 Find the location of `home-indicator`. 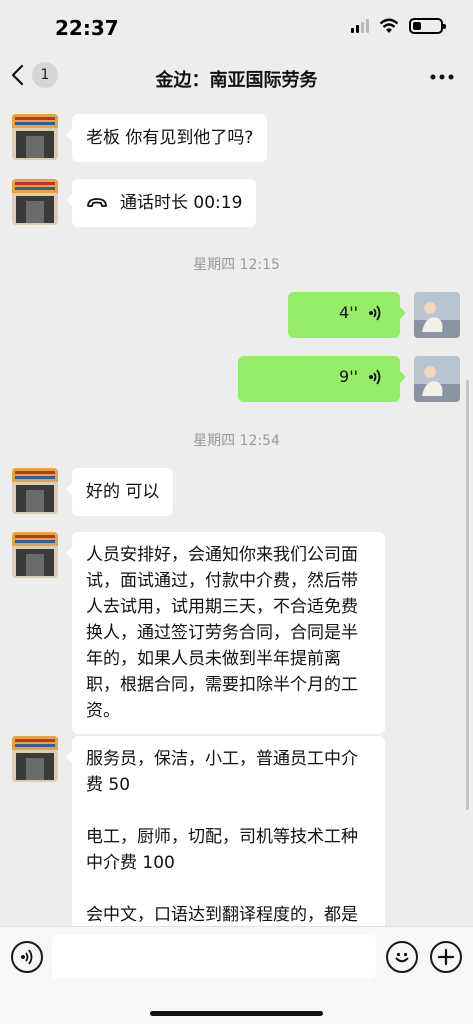

home-indicator is located at coordinates (236, 1013).